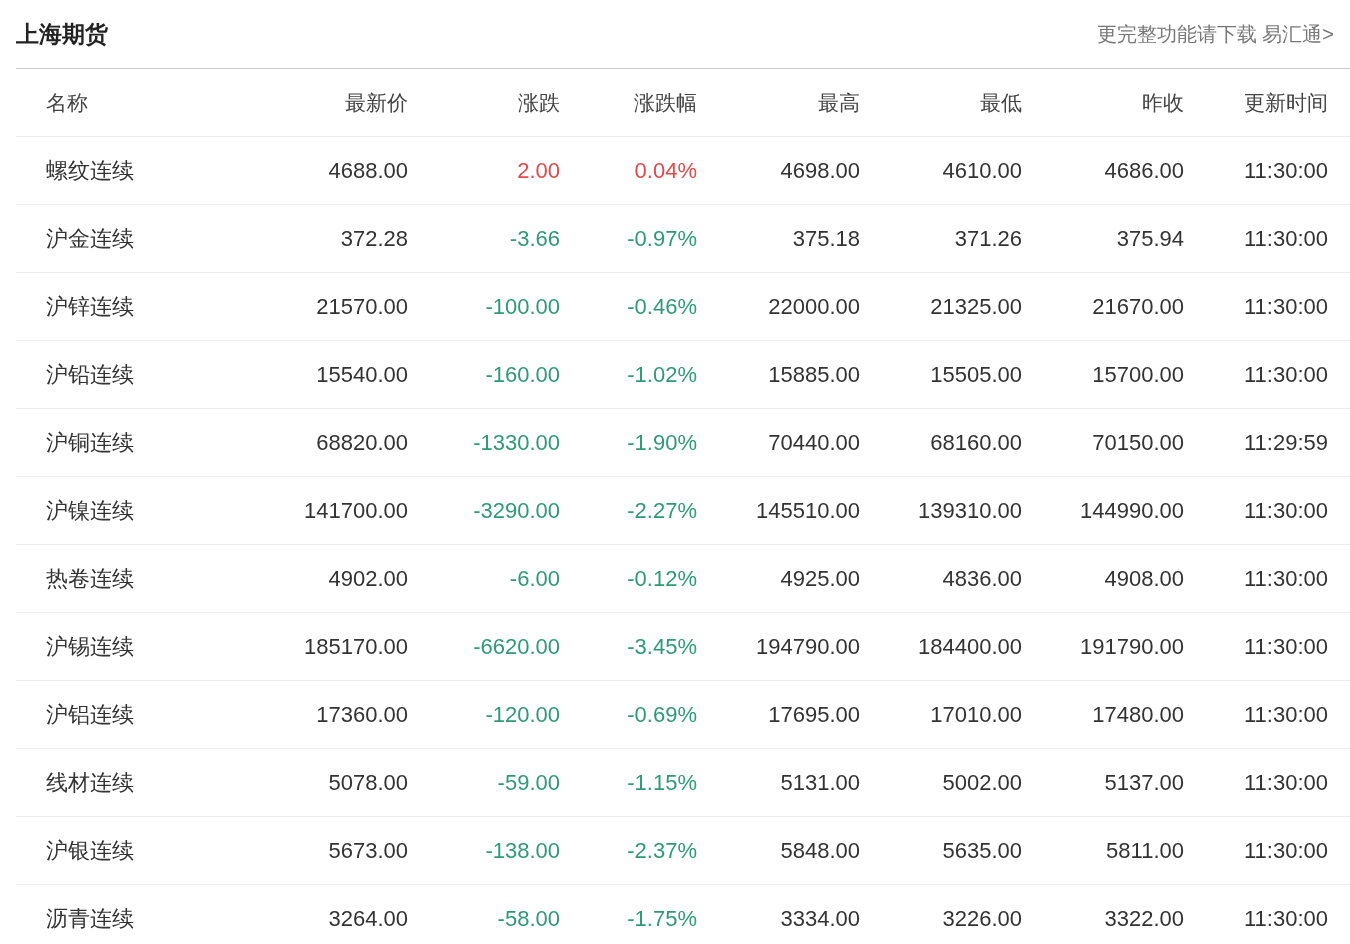 This screenshot has height=944, width=1350. What do you see at coordinates (819, 782) in the screenshot?
I see `high-cell-text: 5131.00` at bounding box center [819, 782].